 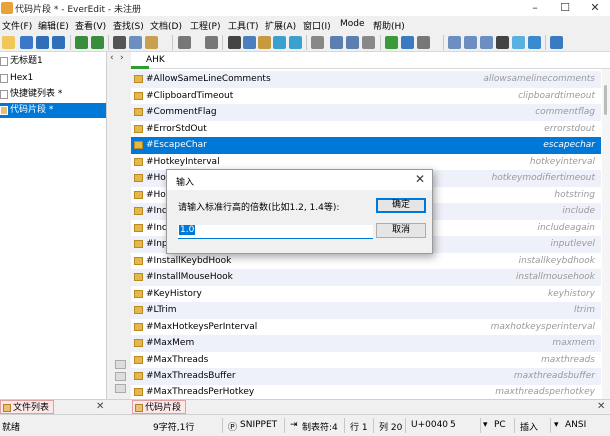 What do you see at coordinates (366, 277) in the screenshot?
I see `snippet-row: #InstallMouseHook installmousehook` at bounding box center [366, 277].